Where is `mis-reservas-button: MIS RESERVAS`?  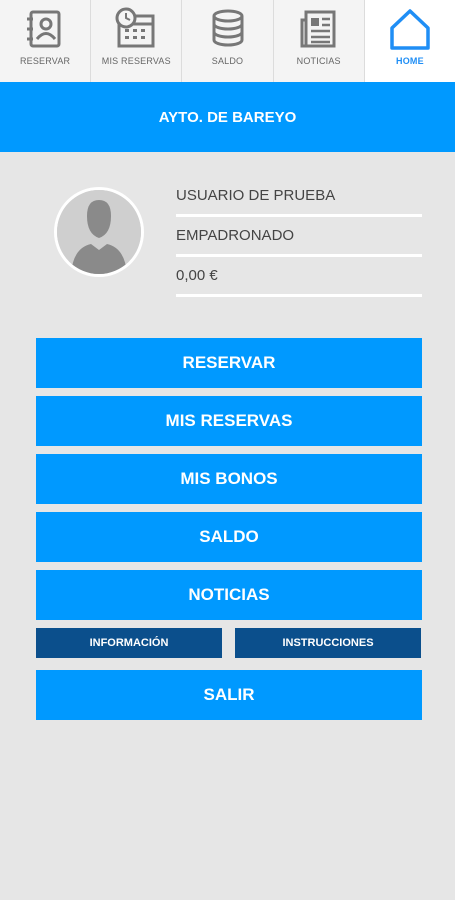
mis-reservas-button: MIS RESERVAS is located at coordinates (229, 421).